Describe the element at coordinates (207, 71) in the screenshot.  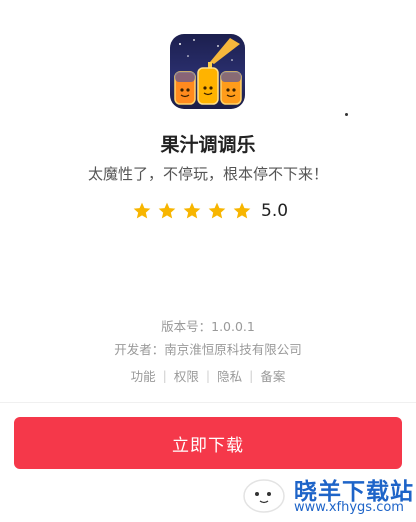
I see `app-icon` at that location.